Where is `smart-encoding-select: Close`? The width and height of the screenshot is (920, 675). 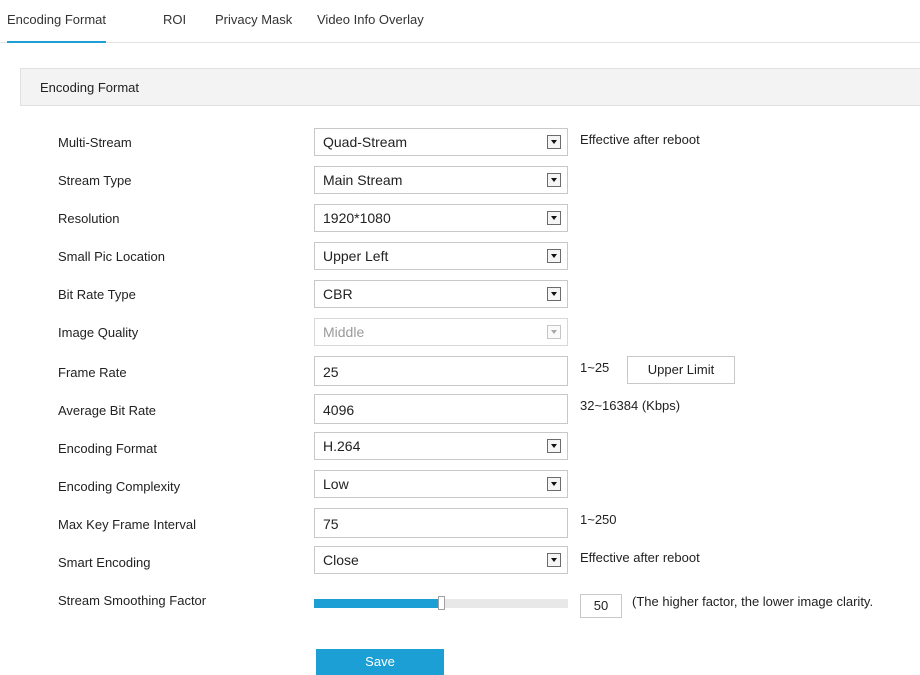
smart-encoding-select: Close is located at coordinates (441, 560).